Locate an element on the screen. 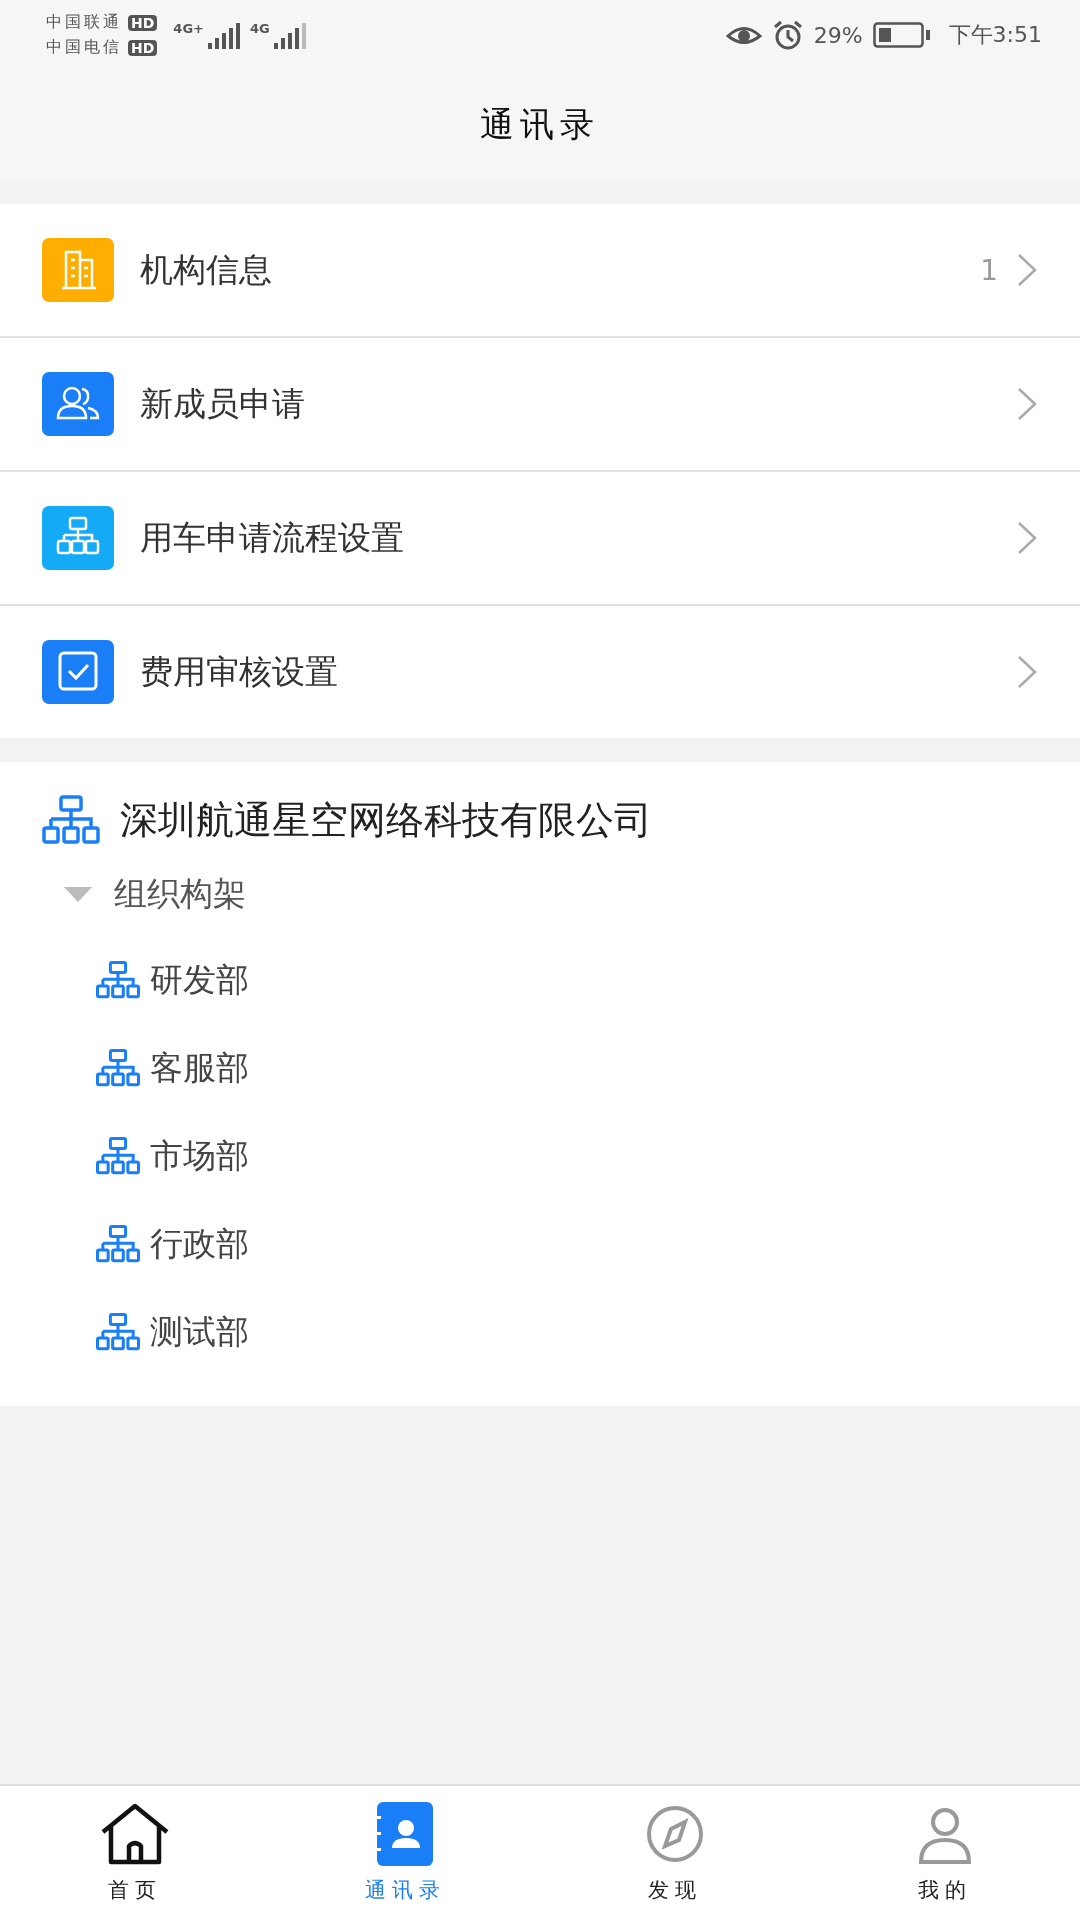  department-item: 研发部 is located at coordinates (199, 980).